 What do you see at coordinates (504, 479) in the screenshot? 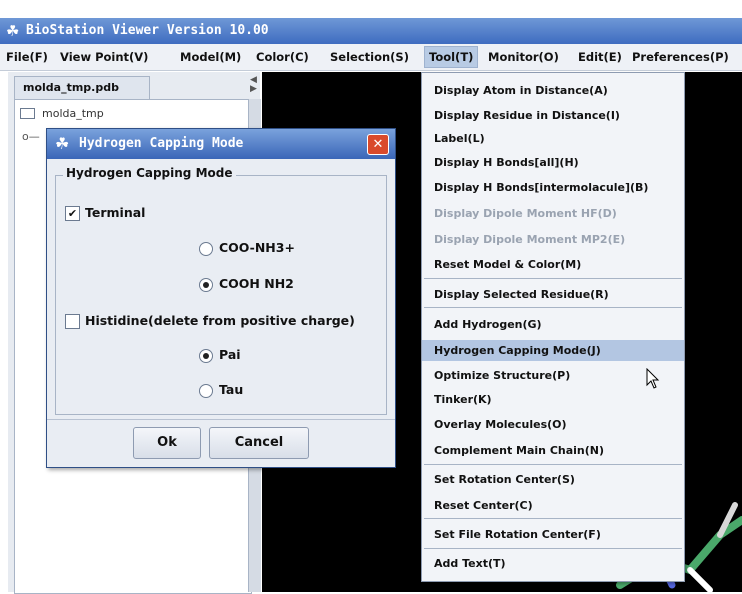
I see `menu-item-set-rotation-center: Set Rotation Center(S)` at bounding box center [504, 479].